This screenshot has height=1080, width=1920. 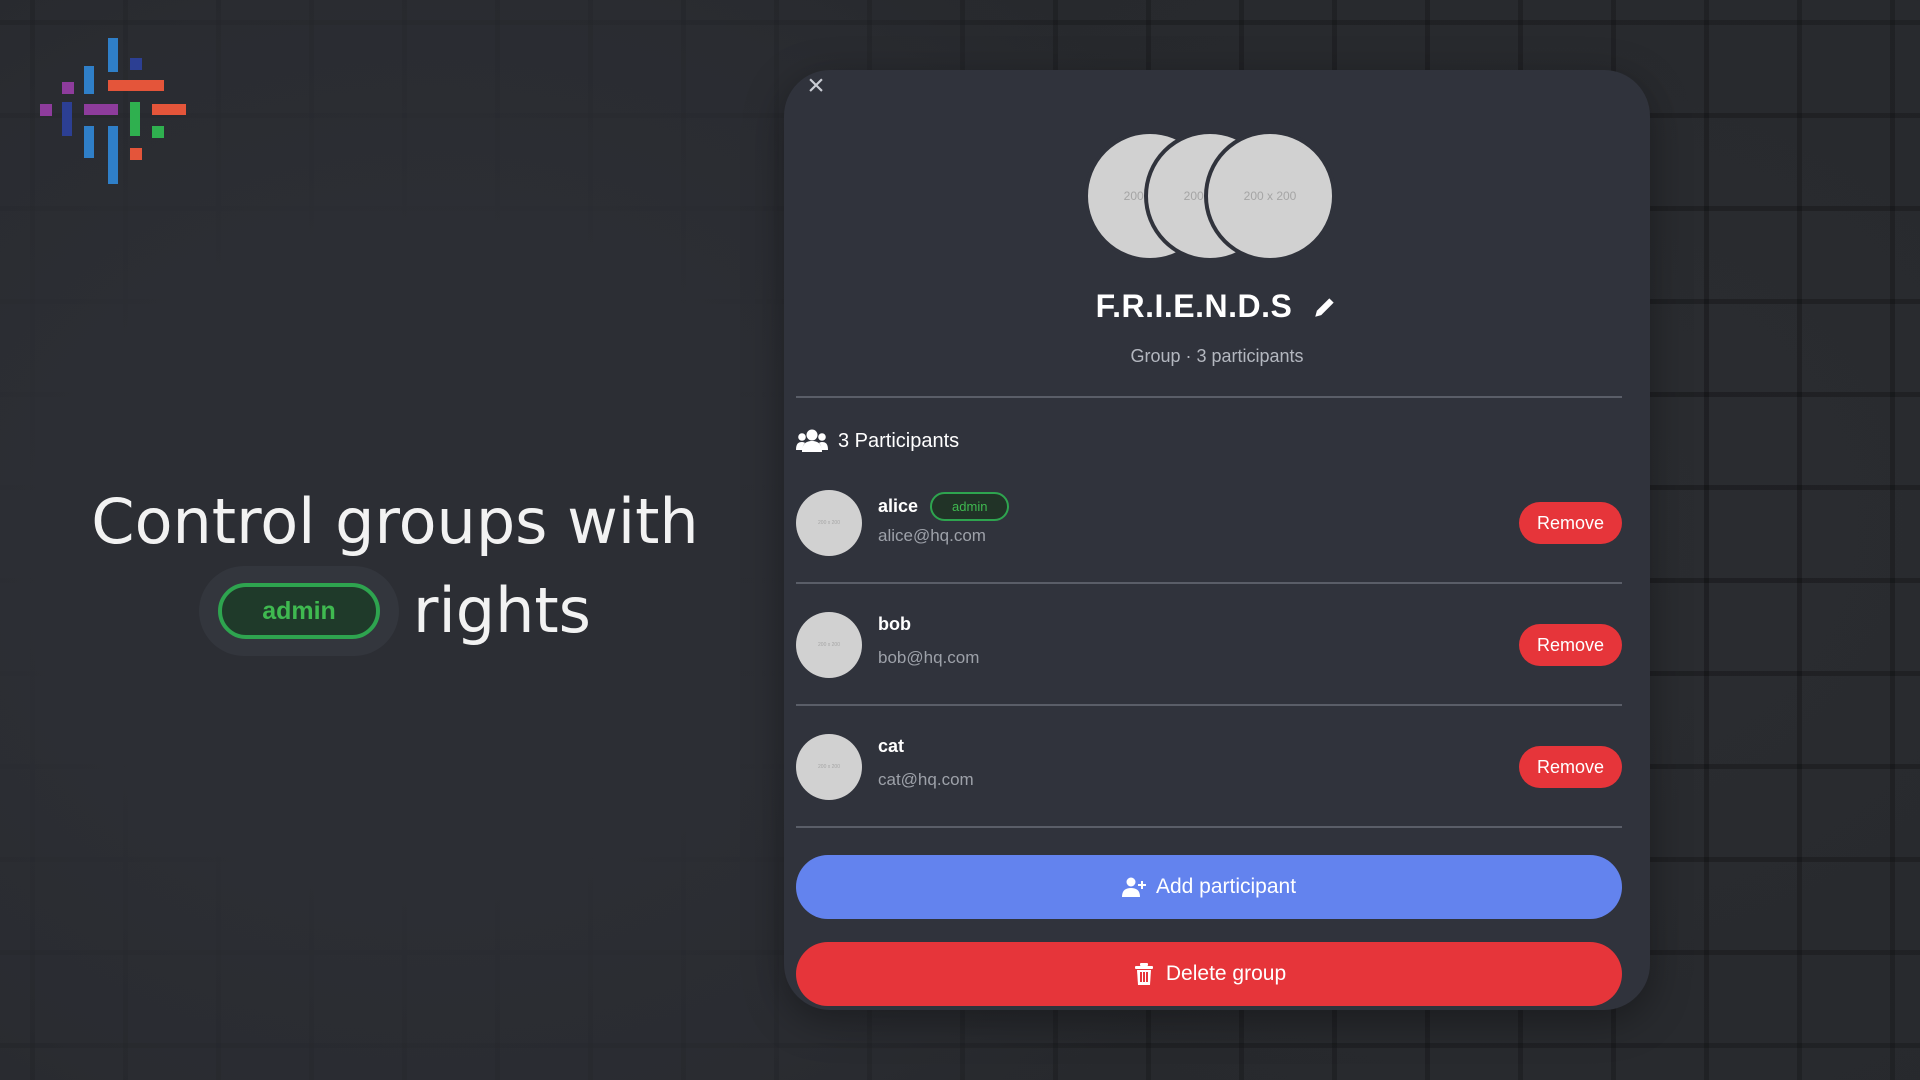 I want to click on admin-pill: admin, so click(x=299, y=611).